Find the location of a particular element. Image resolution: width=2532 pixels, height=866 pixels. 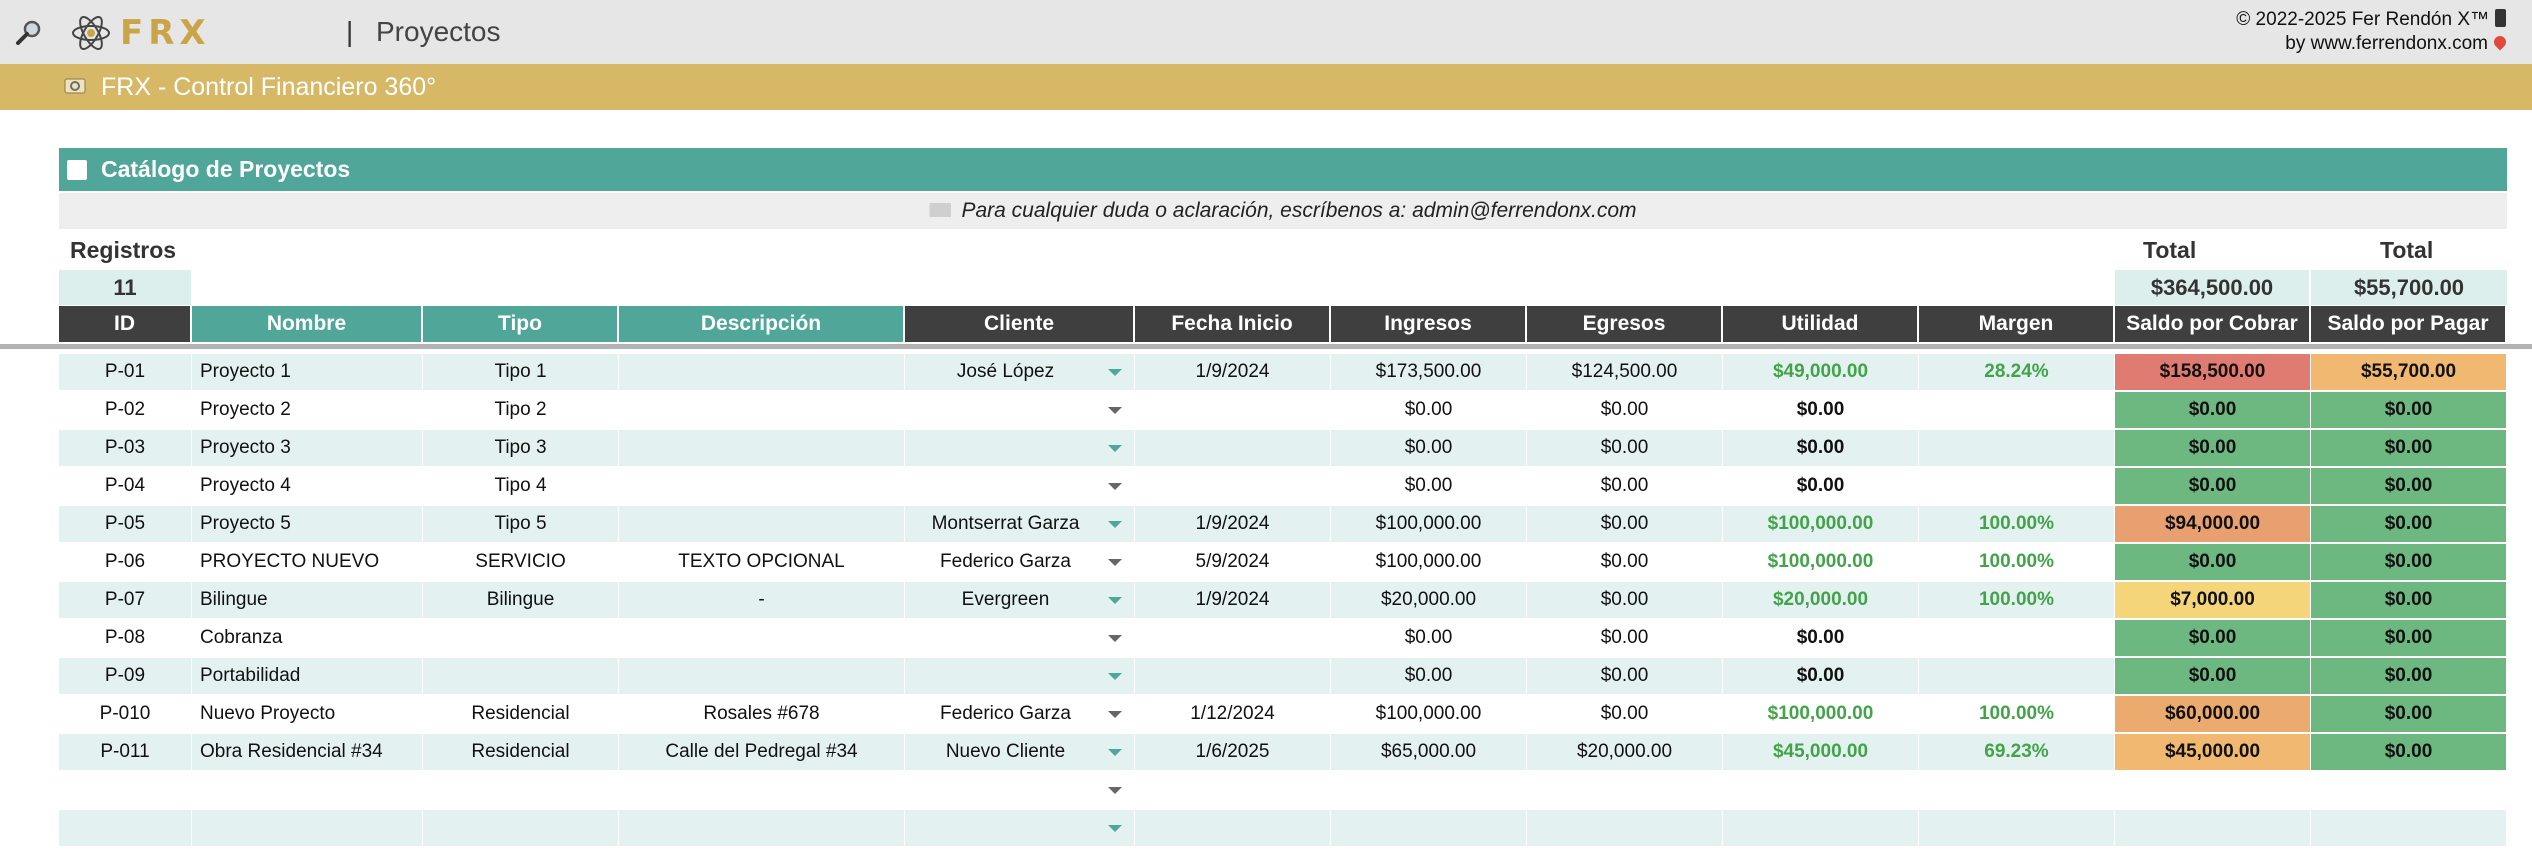

cell-id: P-02 is located at coordinates (125, 410).